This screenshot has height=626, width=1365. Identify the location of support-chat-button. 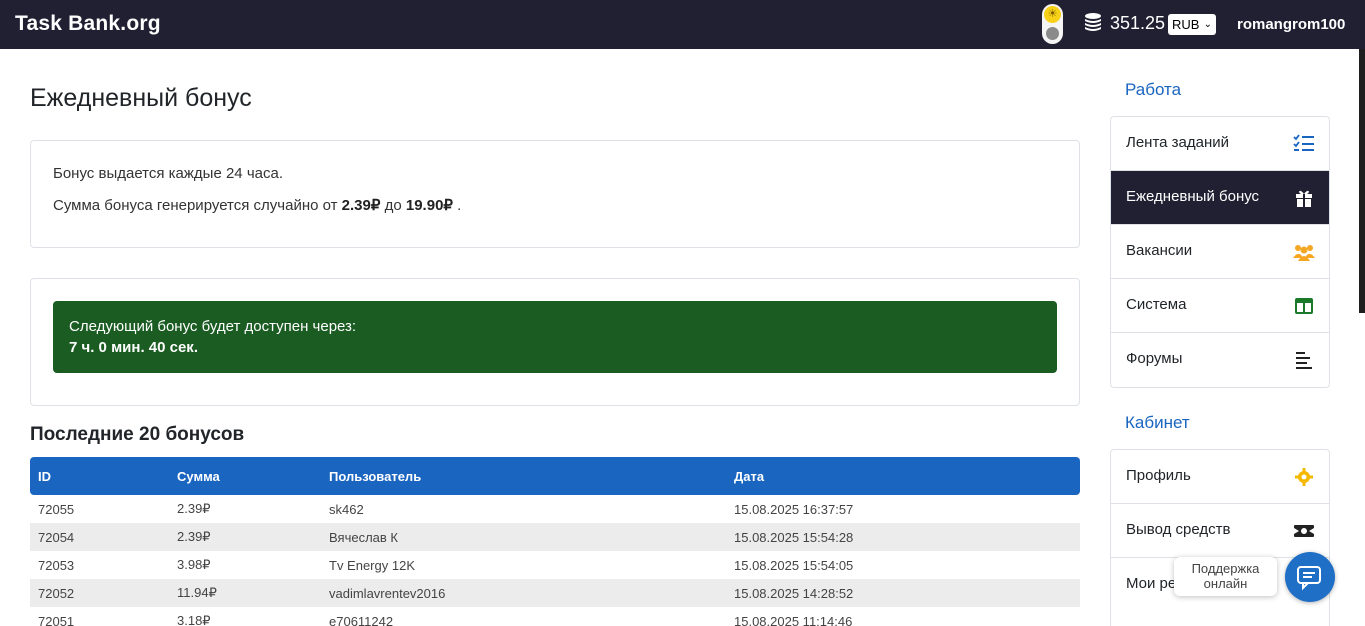
(1310, 577).